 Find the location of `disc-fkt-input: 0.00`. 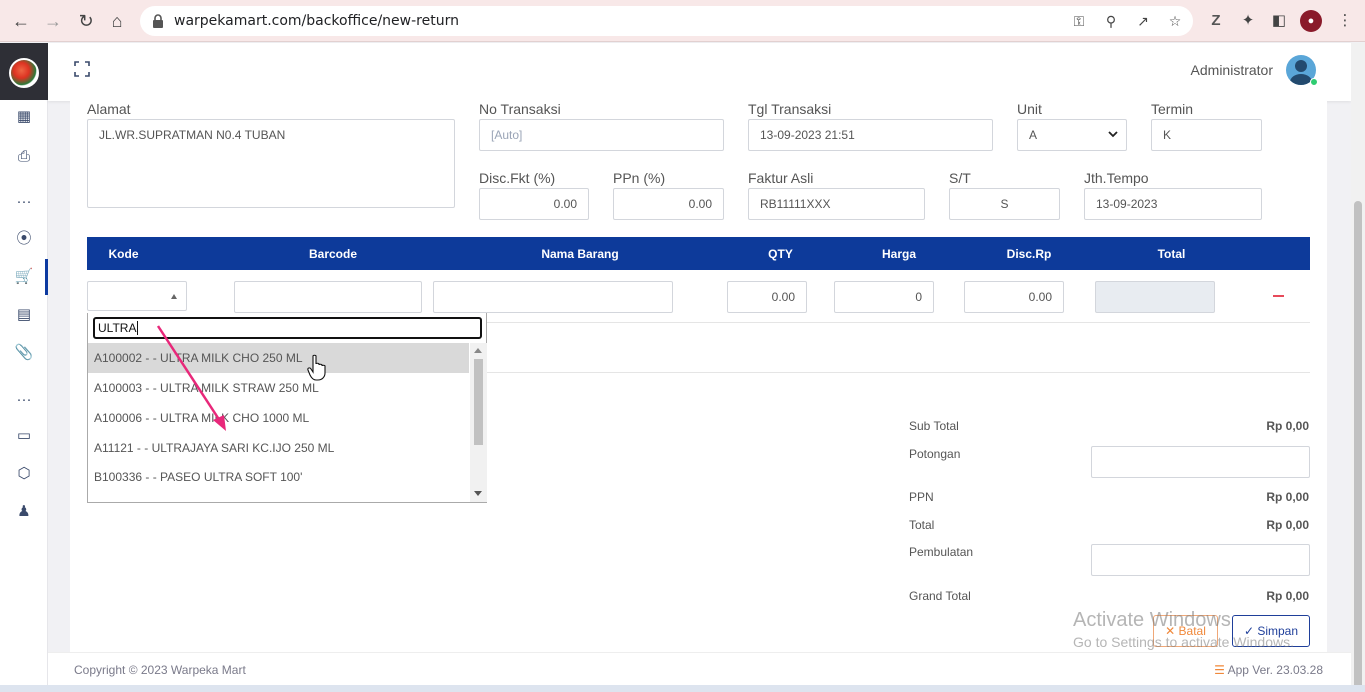

disc-fkt-input: 0.00 is located at coordinates (534, 204).